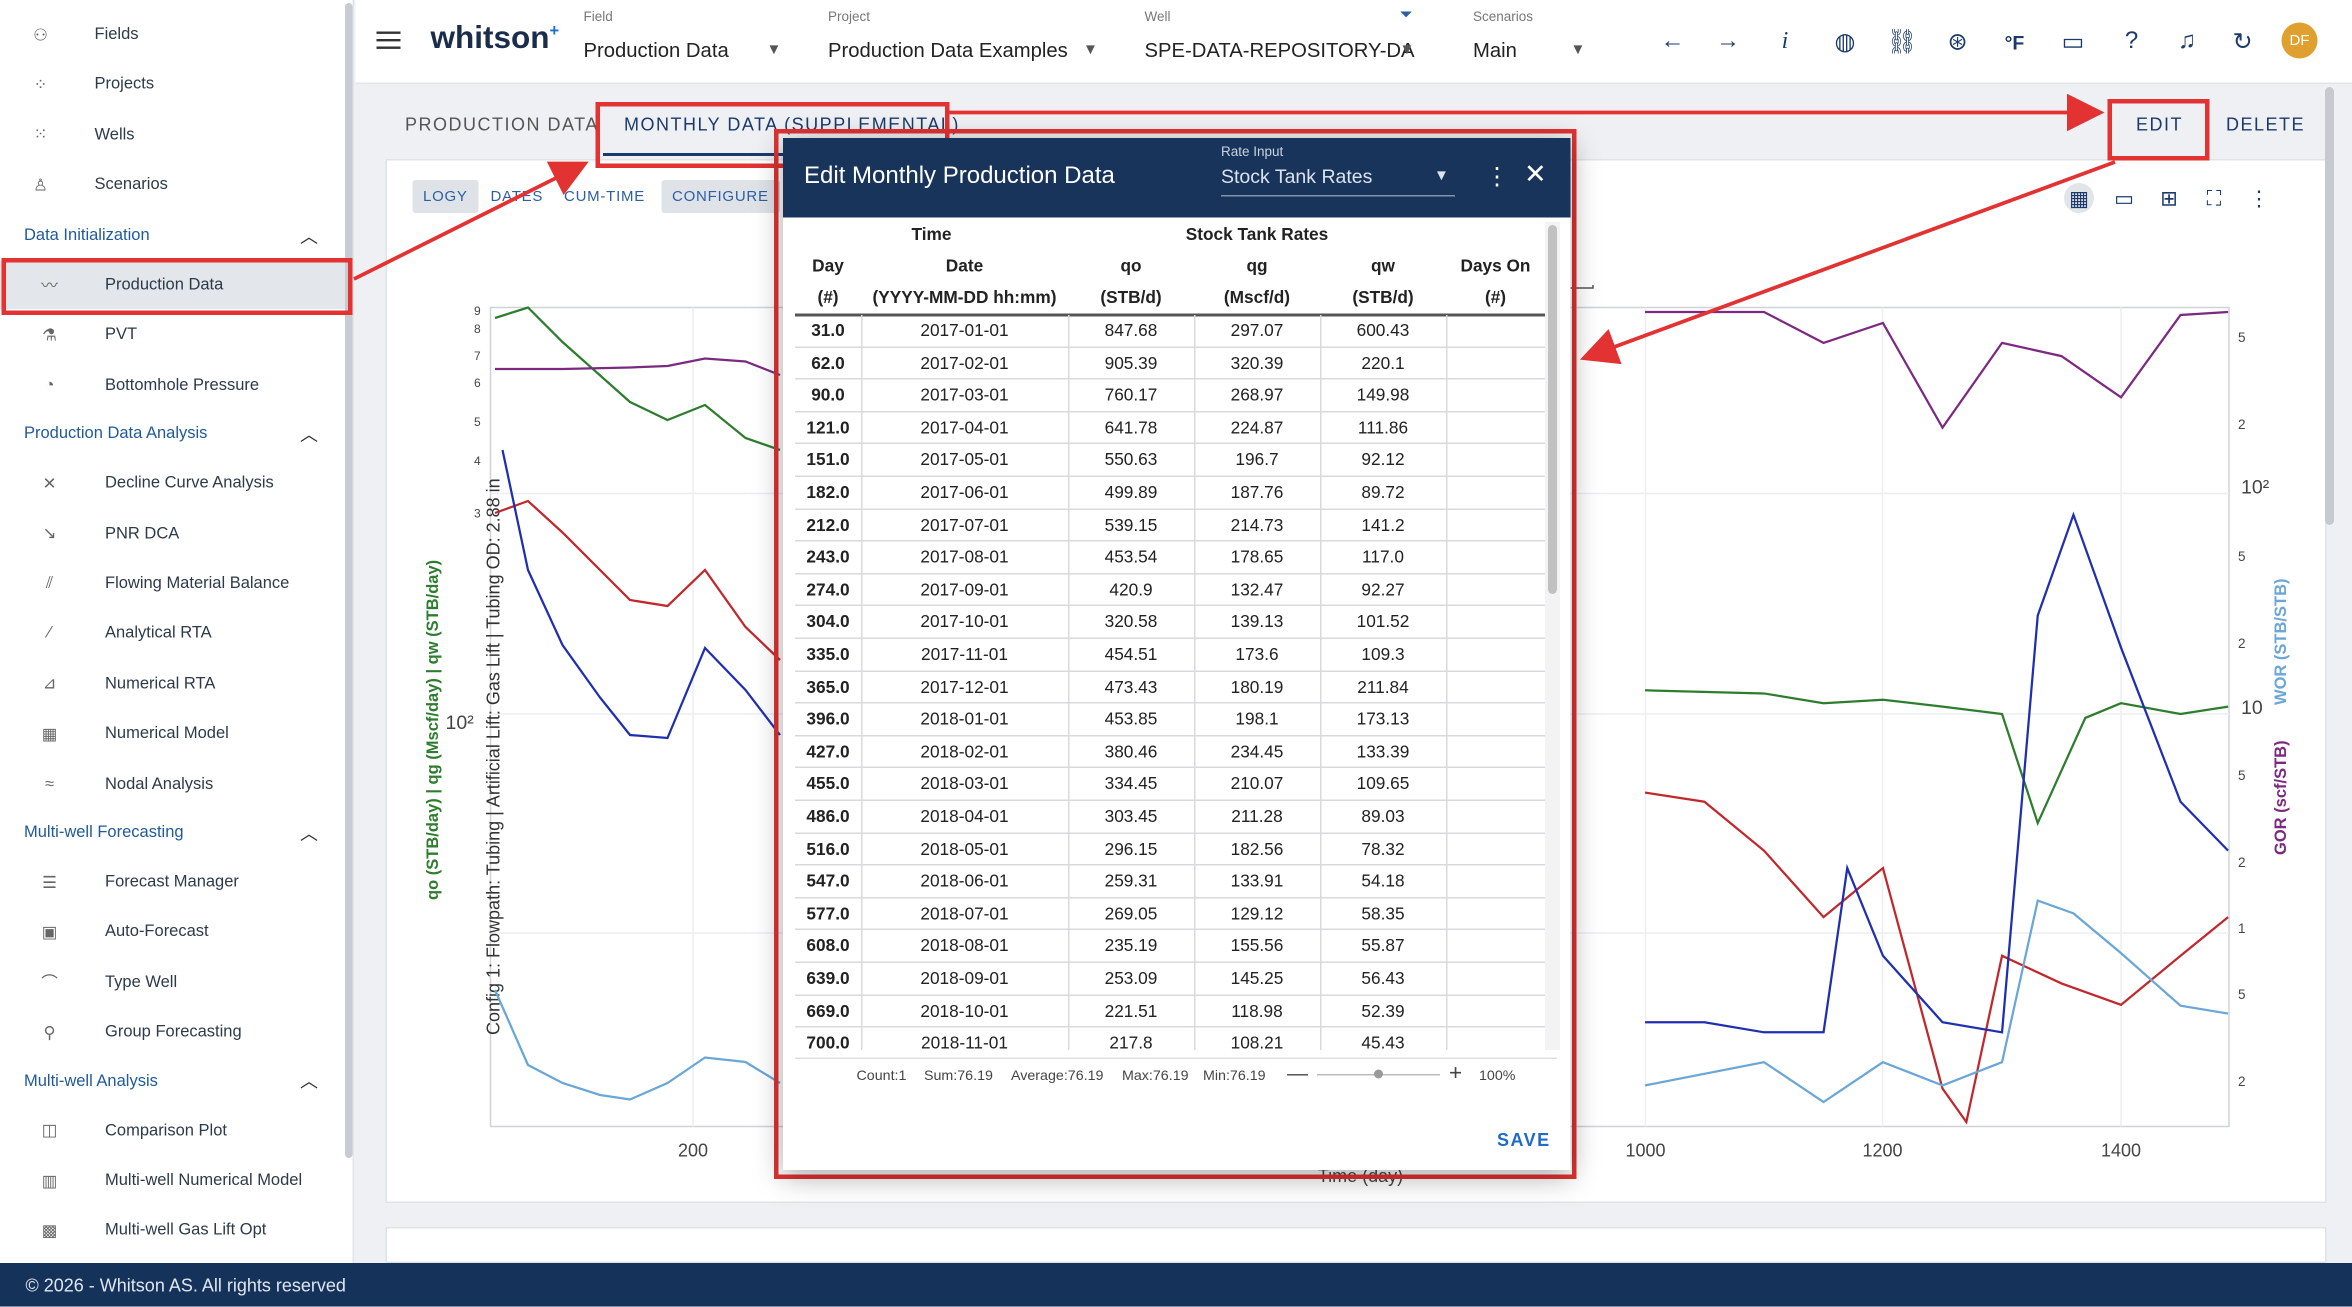  Describe the element at coordinates (1170, 623) in the screenshot. I see `table-row: 304.0 2017-10-01 320.58 139.13 101.52` at that location.